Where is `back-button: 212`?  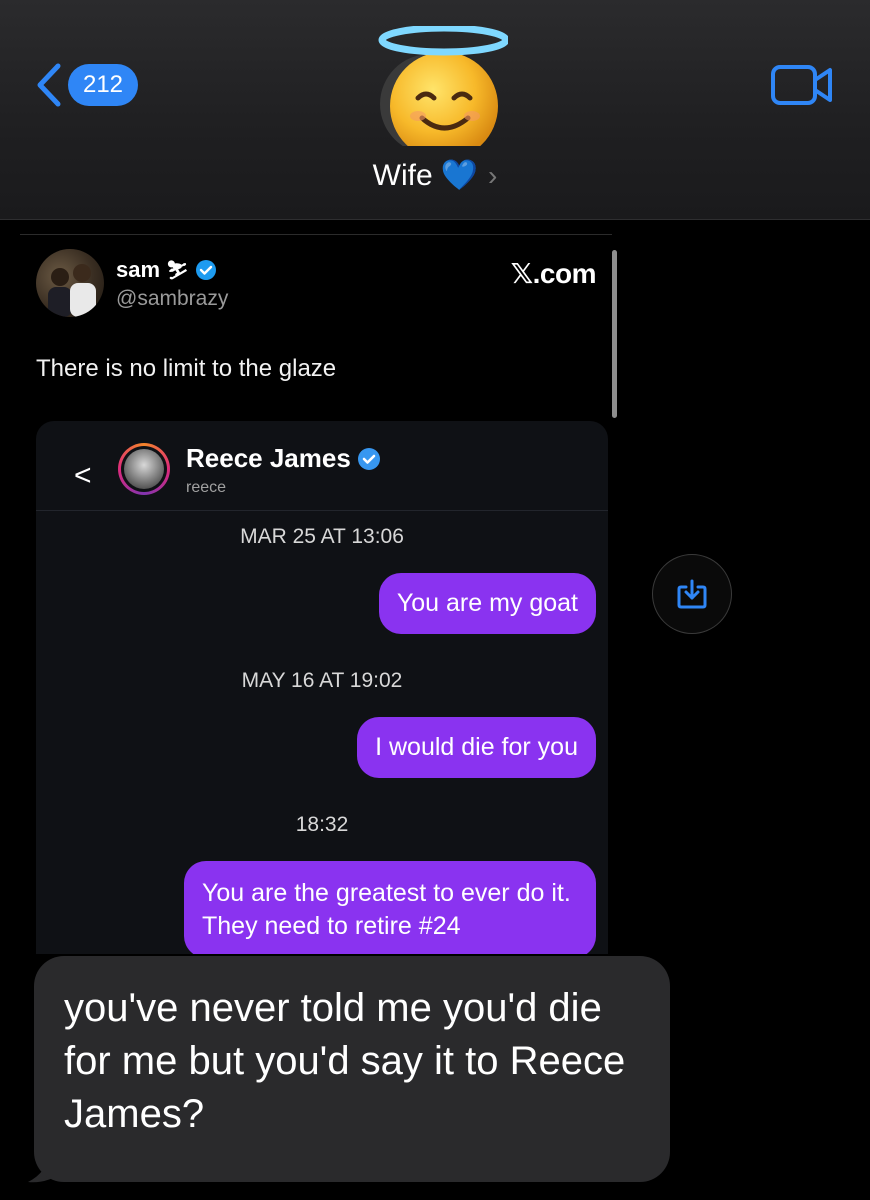 back-button: 212 is located at coordinates (86, 85).